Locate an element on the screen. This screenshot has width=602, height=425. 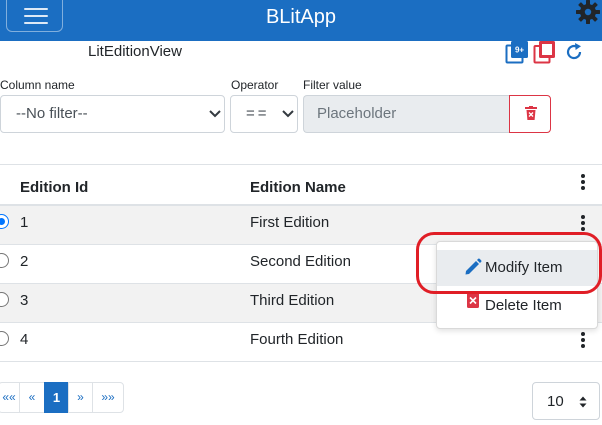
app-title: BLitApp is located at coordinates (301, 17).